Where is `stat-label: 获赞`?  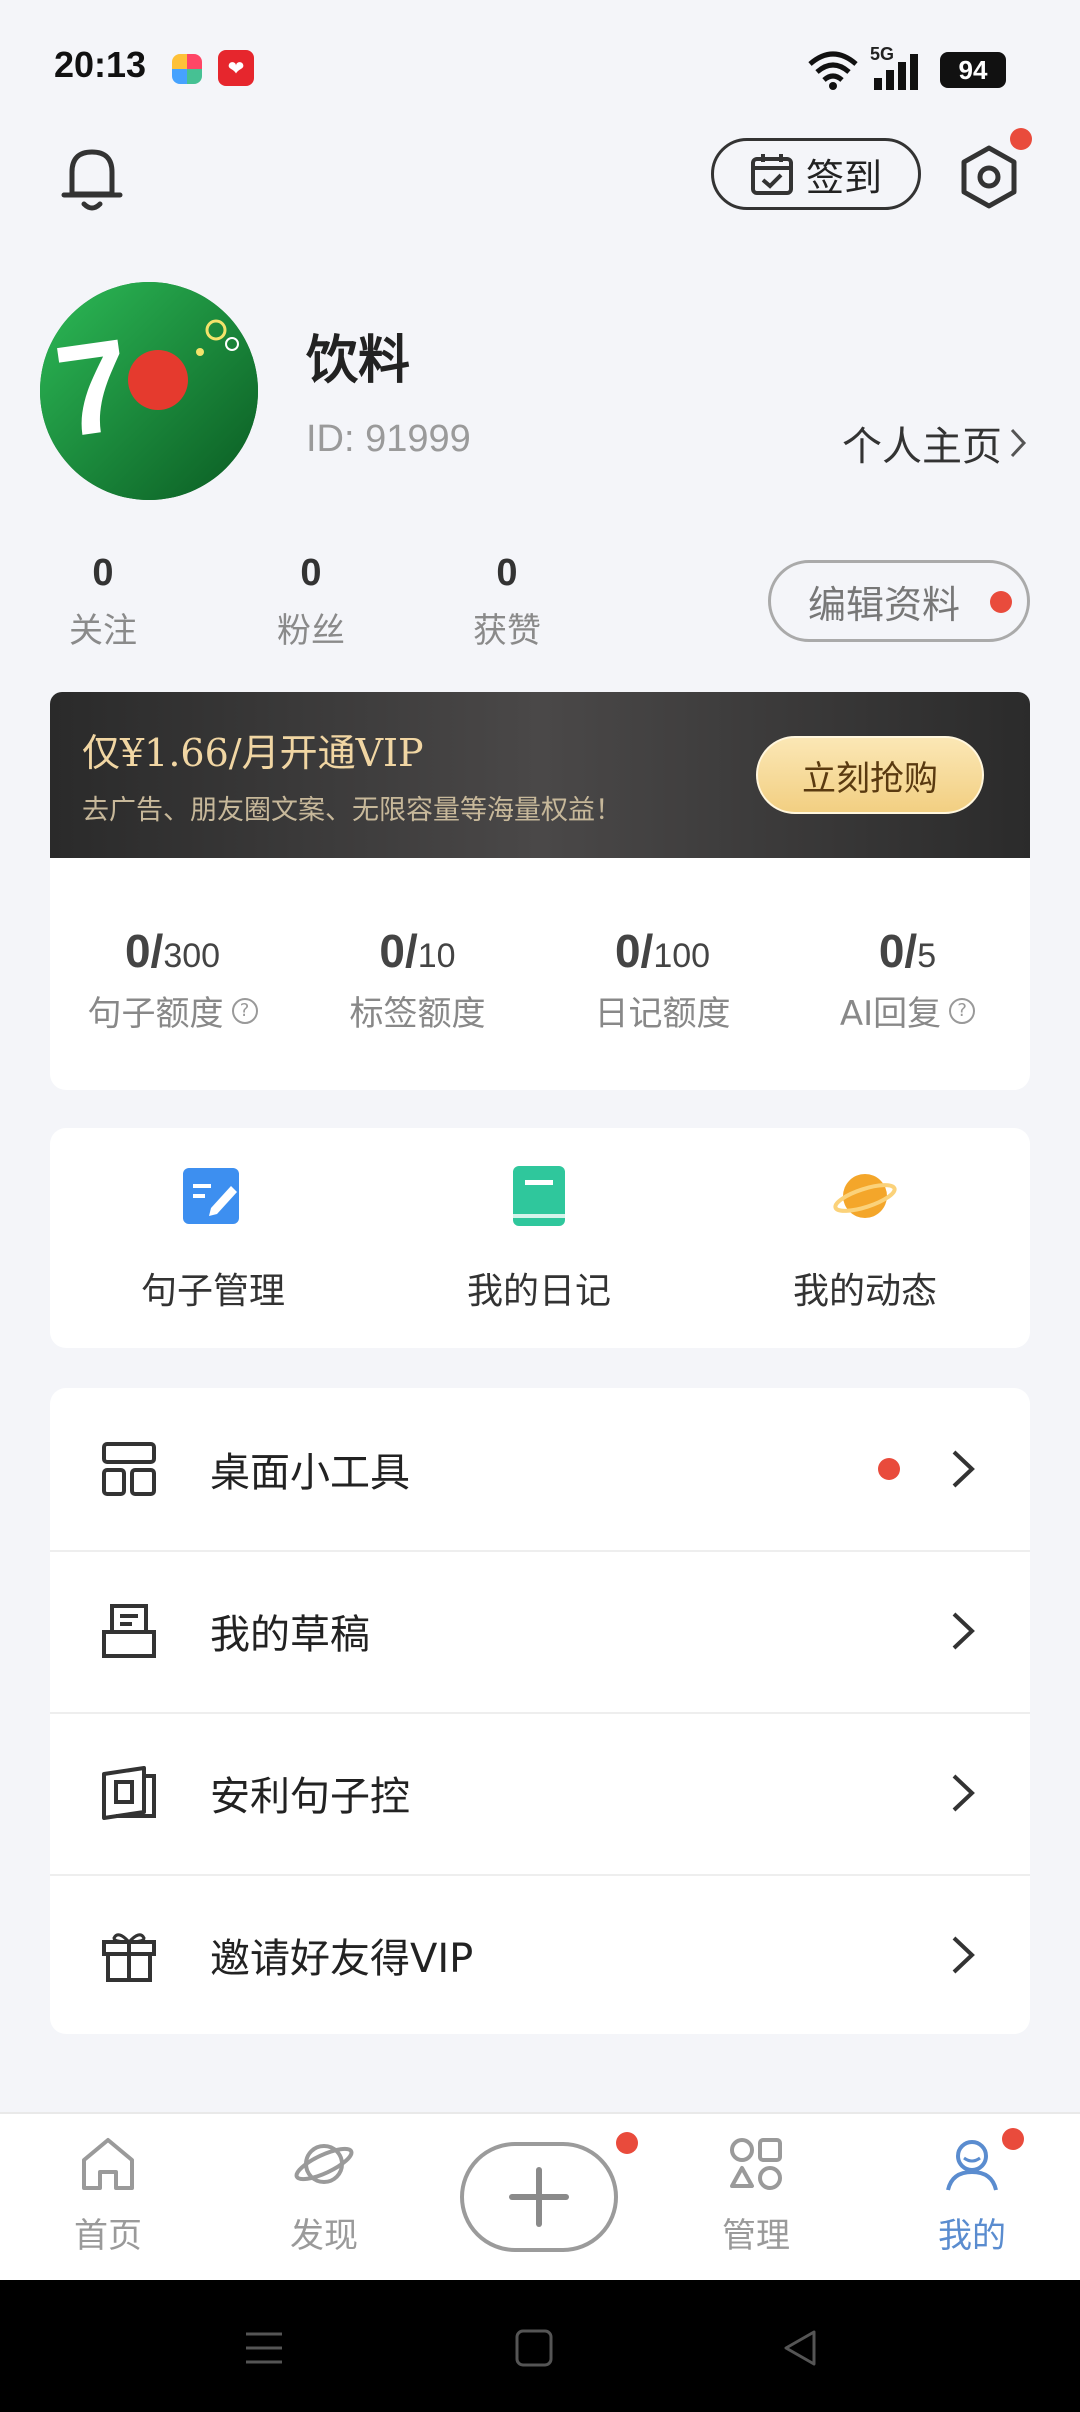 stat-label: 获赞 is located at coordinates (507, 631).